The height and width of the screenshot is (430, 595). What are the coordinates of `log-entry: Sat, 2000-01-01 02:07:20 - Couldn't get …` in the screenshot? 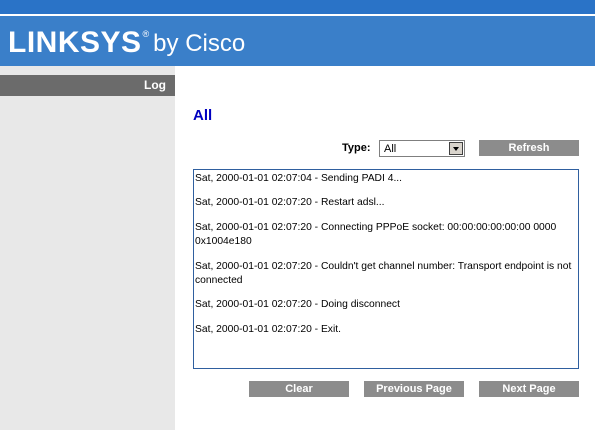 It's located at (383, 273).